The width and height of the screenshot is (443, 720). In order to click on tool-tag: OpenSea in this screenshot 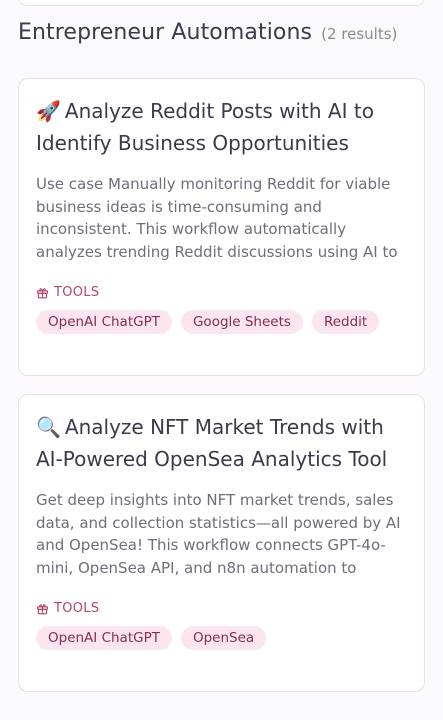, I will do `click(223, 638)`.